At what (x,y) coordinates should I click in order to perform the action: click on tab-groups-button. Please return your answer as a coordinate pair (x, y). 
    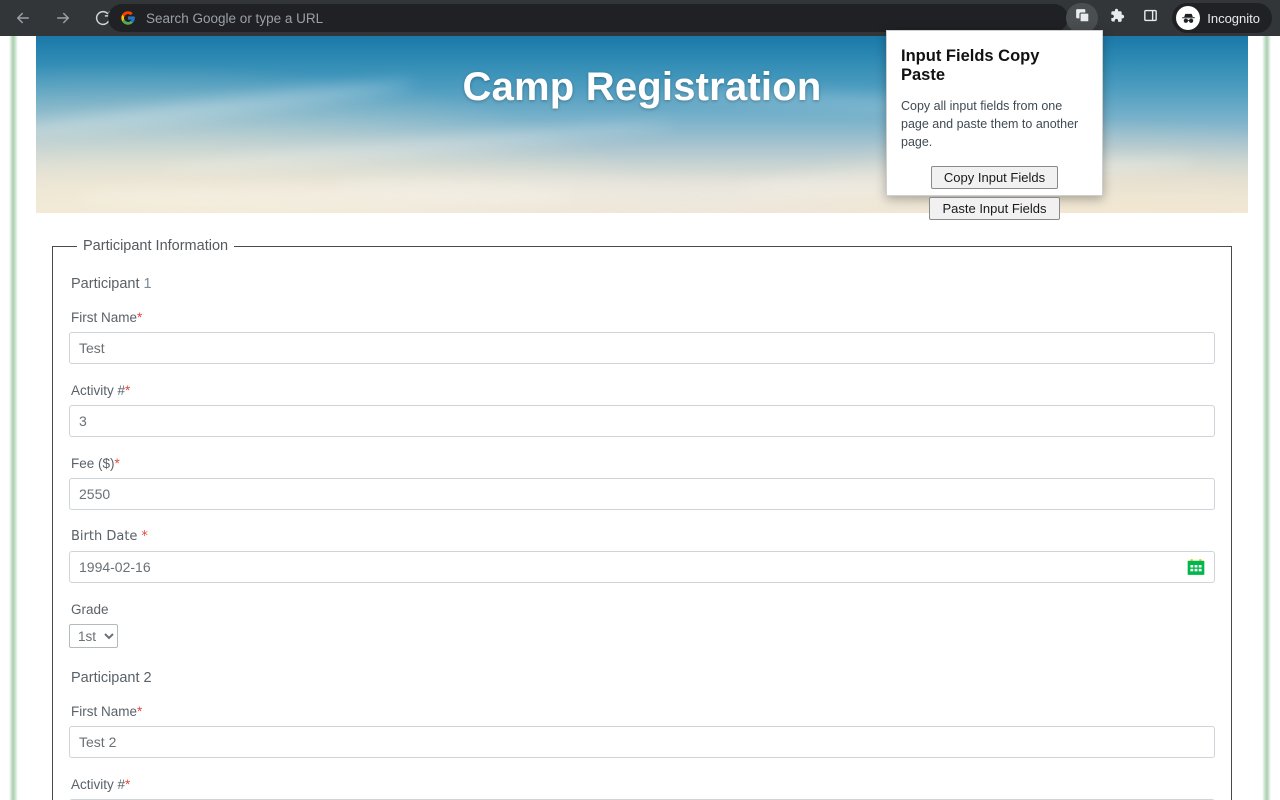
    Looking at the image, I should click on (1082, 18).